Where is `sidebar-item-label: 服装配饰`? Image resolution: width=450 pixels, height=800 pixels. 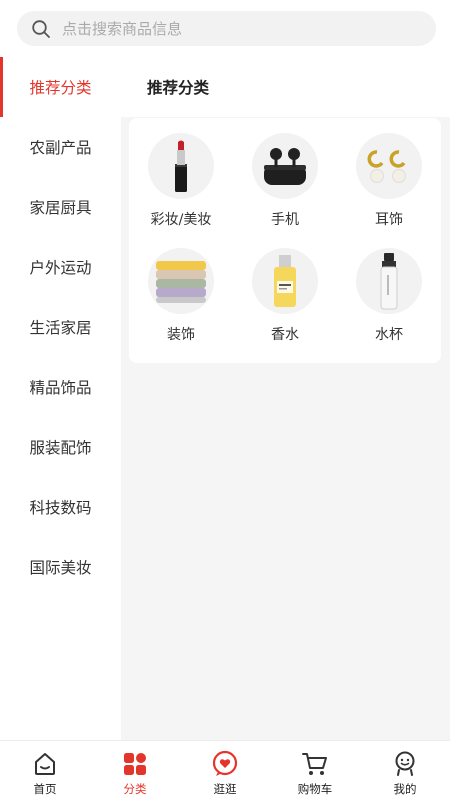 sidebar-item-label: 服装配饰 is located at coordinates (60, 448).